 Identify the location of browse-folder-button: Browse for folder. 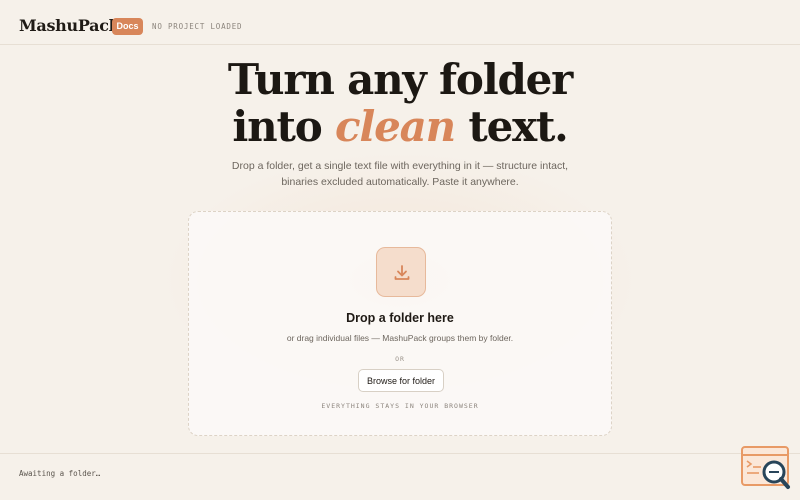
(401, 380).